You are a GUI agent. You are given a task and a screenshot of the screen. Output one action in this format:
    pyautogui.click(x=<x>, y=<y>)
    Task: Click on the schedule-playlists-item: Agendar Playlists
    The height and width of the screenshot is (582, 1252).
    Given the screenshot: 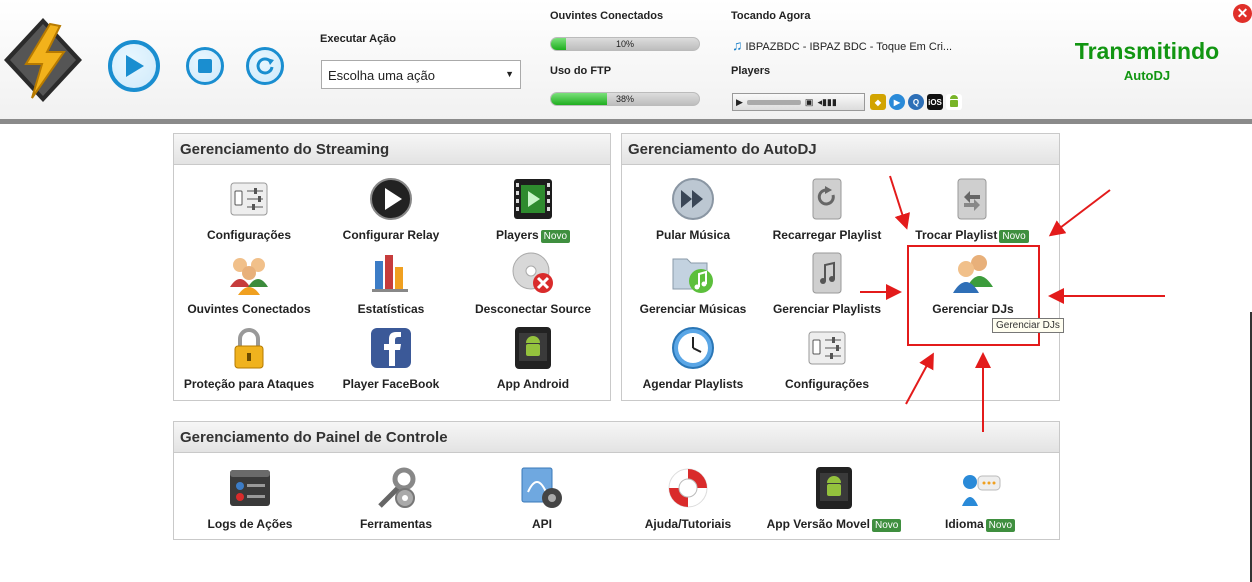 What is the action you would take?
    pyautogui.click(x=693, y=358)
    